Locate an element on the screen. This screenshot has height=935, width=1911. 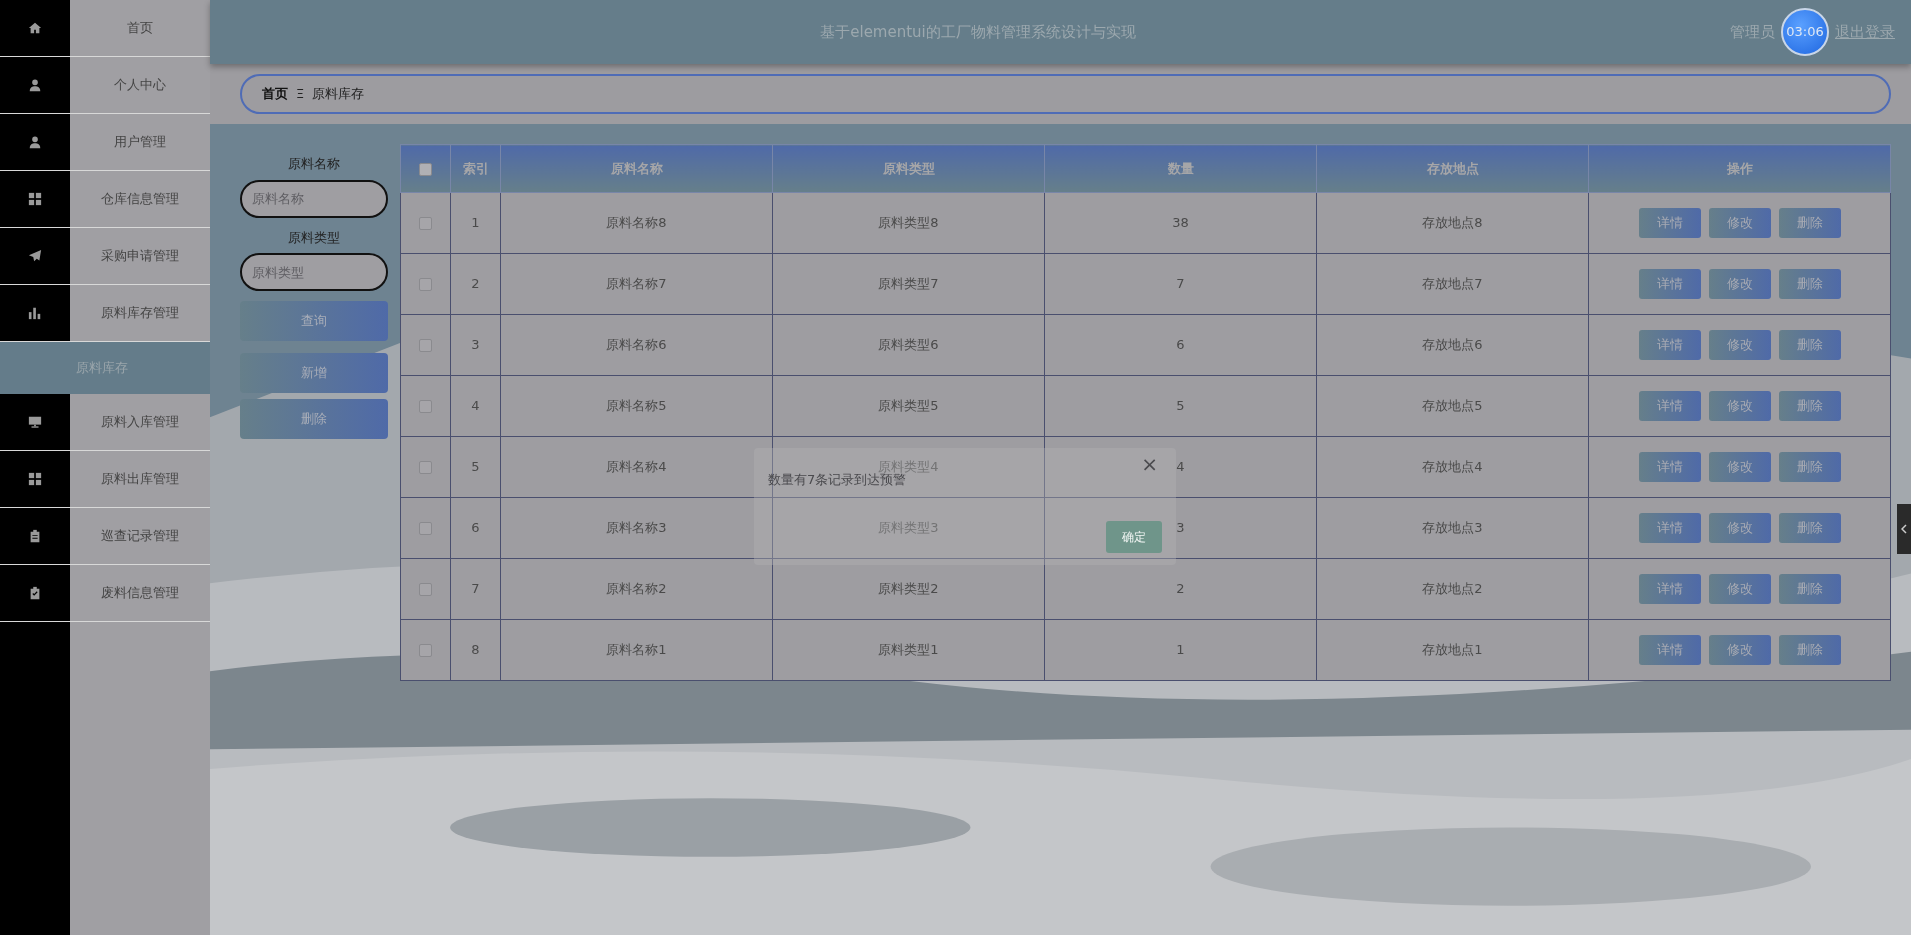
input-field: 原料类型 is located at coordinates (314, 272).